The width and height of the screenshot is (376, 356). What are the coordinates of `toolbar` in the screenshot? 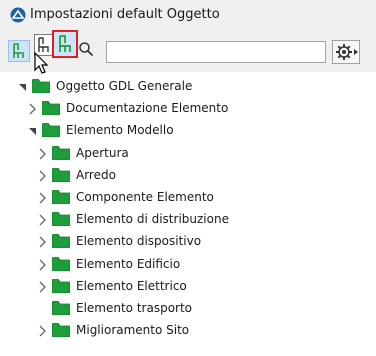 It's located at (188, 51).